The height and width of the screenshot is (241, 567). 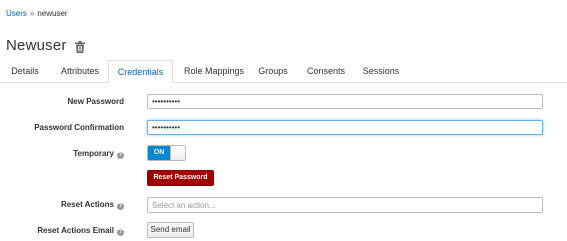 What do you see at coordinates (95, 101) in the screenshot?
I see `new-password-label-text: New Password` at bounding box center [95, 101].